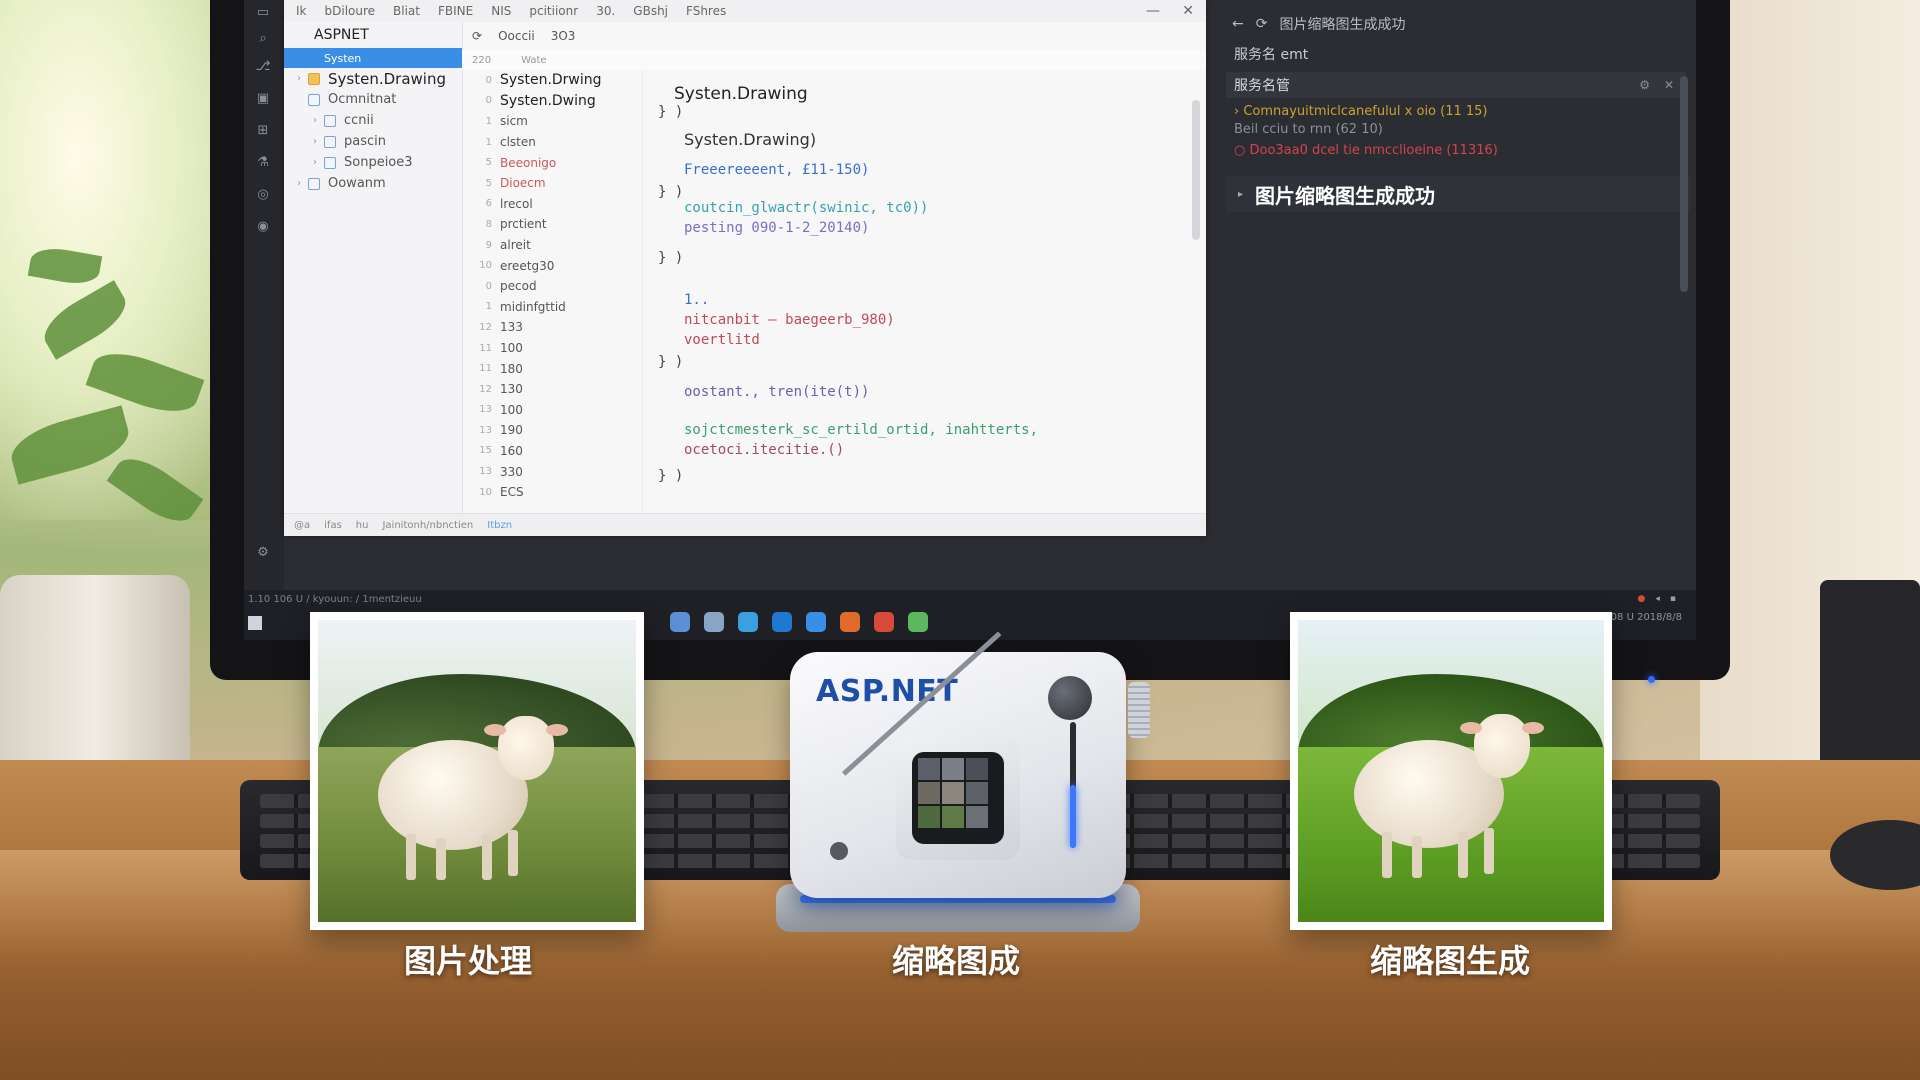 This screenshot has width=1920, height=1080. I want to click on tree-item: › Systen.Drawing, so click(373, 78).